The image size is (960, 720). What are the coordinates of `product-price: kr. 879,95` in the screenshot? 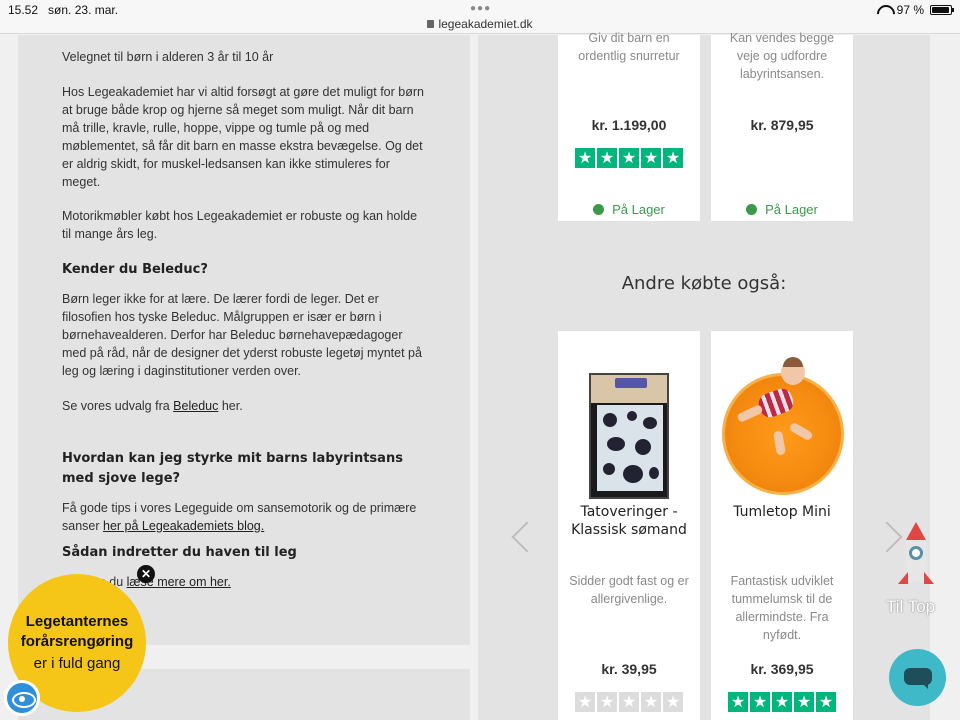 It's located at (782, 125).